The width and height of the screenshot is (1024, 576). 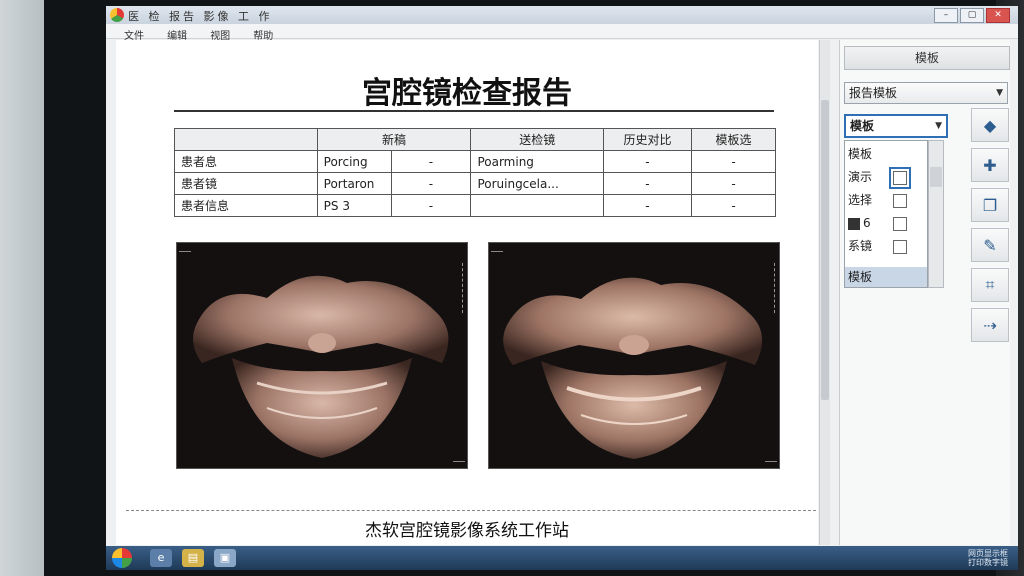 I want to click on system-tray: 网页显示框 打印数字镜, so click(x=988, y=558).